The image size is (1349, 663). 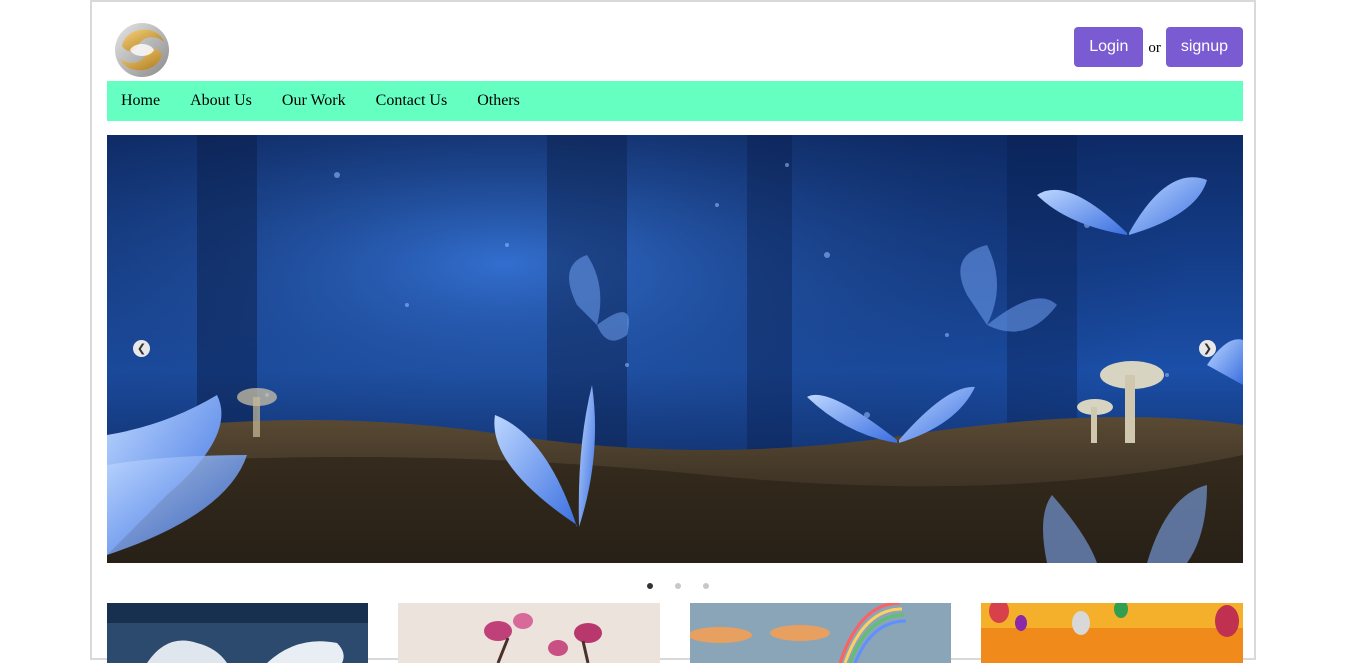 I want to click on nav-item-our-work: Our Work, so click(x=314, y=101).